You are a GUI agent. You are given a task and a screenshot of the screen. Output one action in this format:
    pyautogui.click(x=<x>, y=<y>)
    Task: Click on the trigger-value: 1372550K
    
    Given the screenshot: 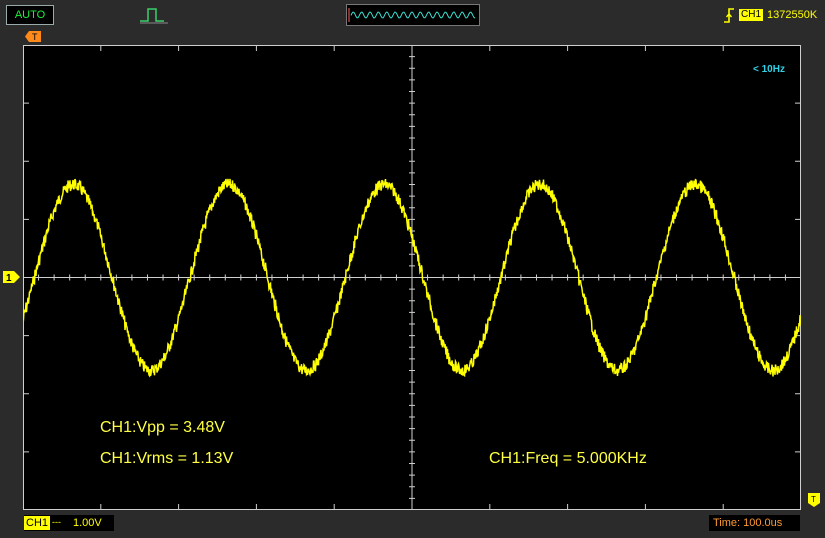 What is the action you would take?
    pyautogui.click(x=792, y=15)
    